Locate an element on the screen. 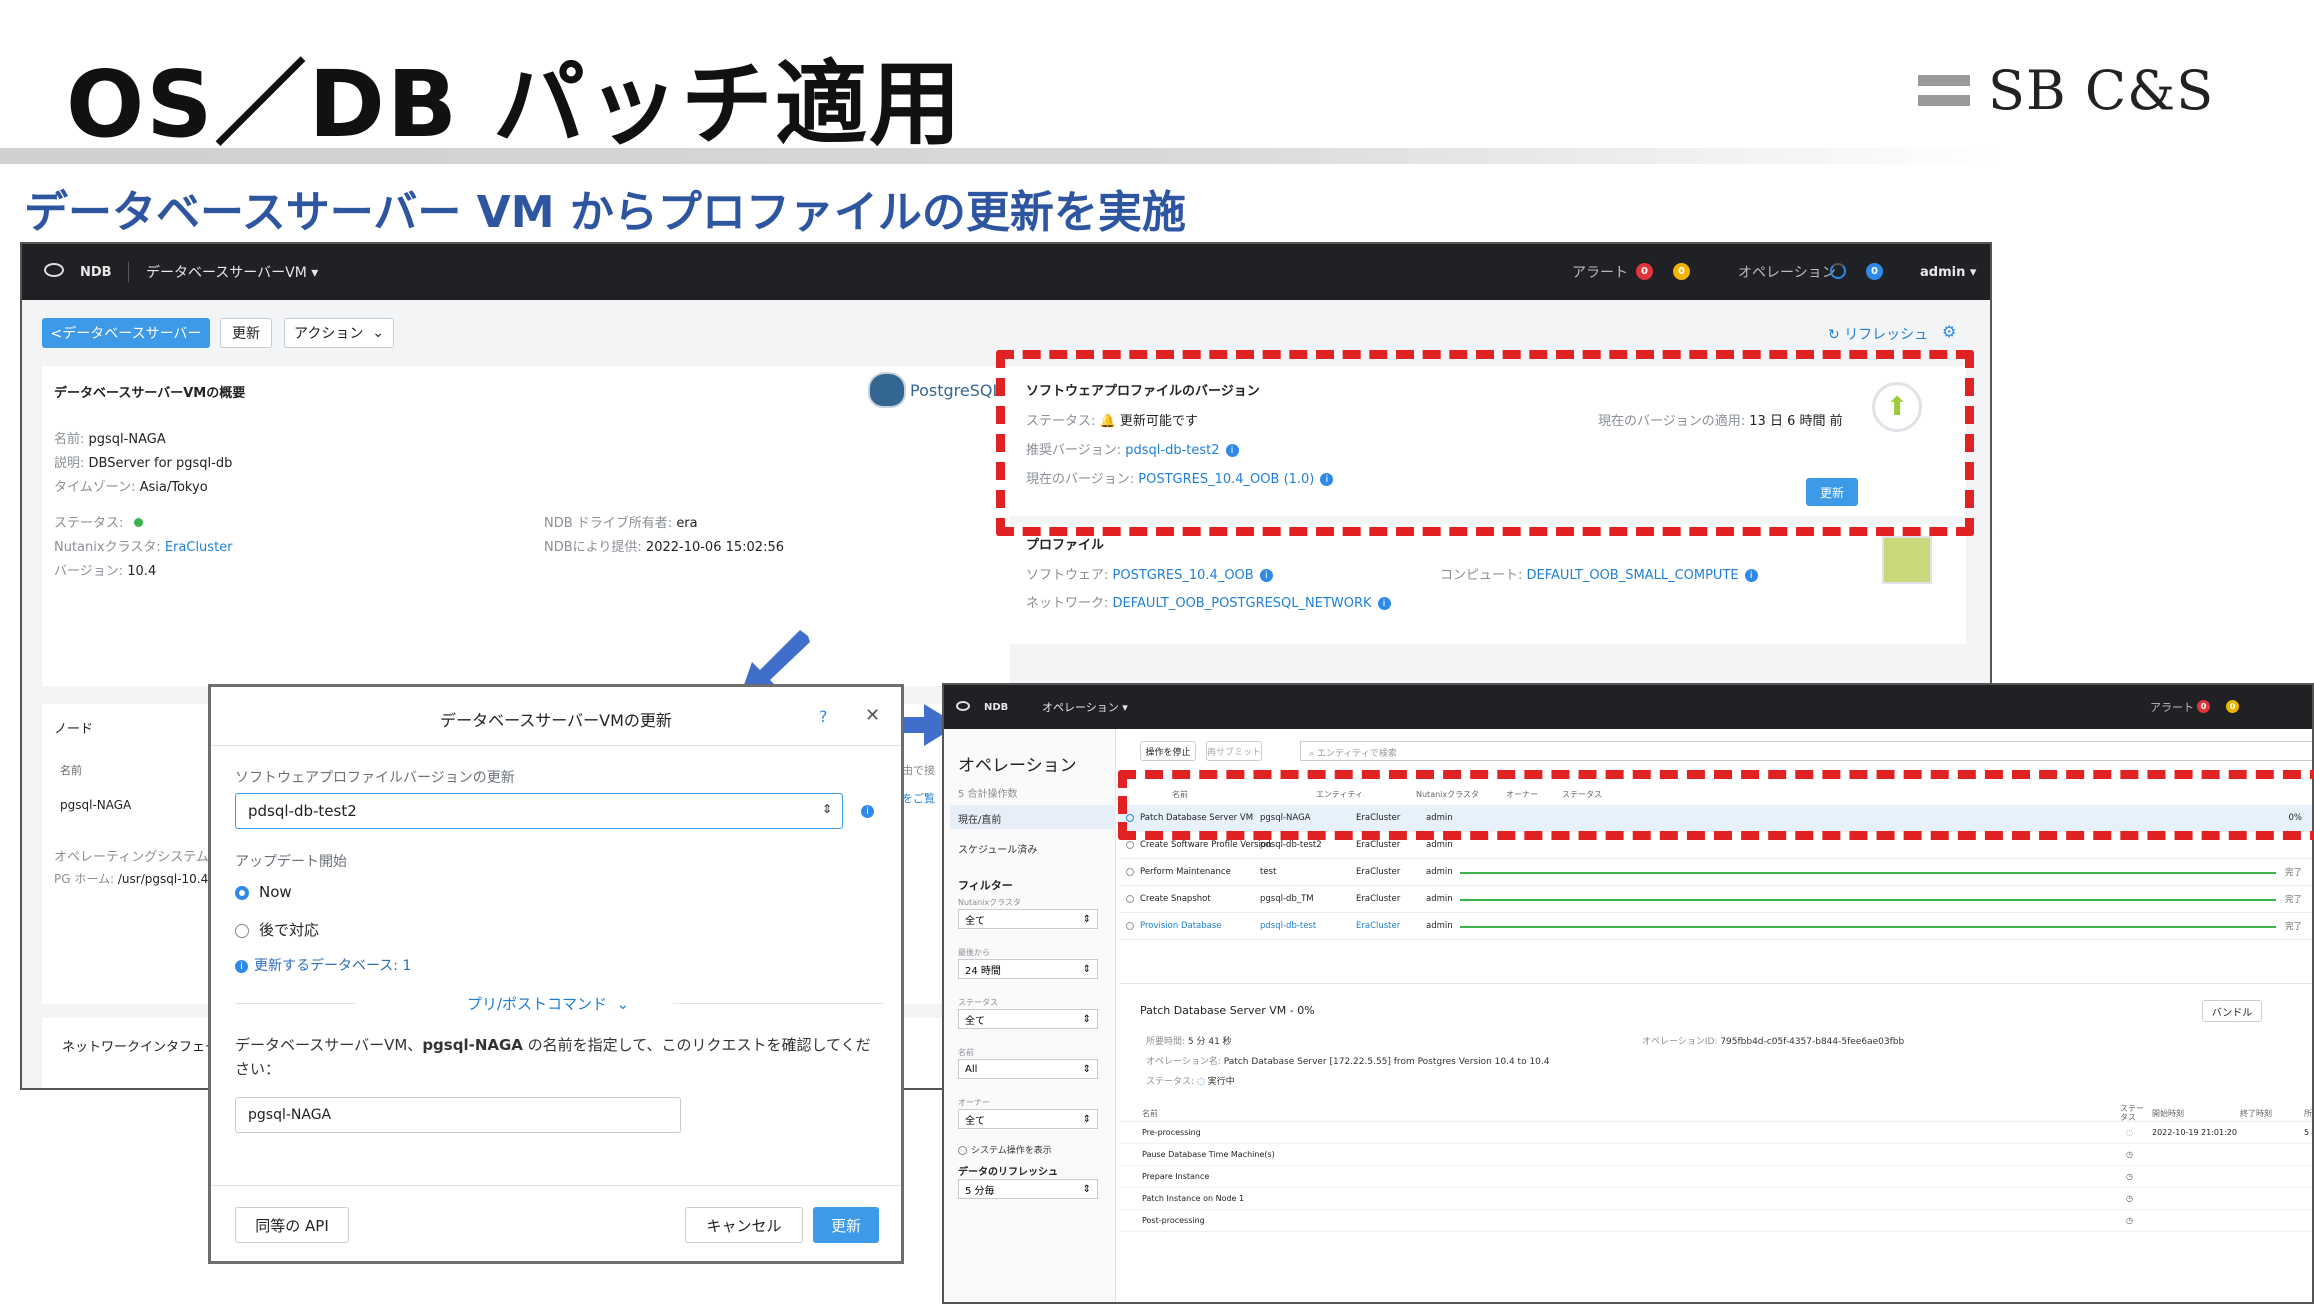 The height and width of the screenshot is (1304, 2314). elephant-icon is located at coordinates (887, 390).